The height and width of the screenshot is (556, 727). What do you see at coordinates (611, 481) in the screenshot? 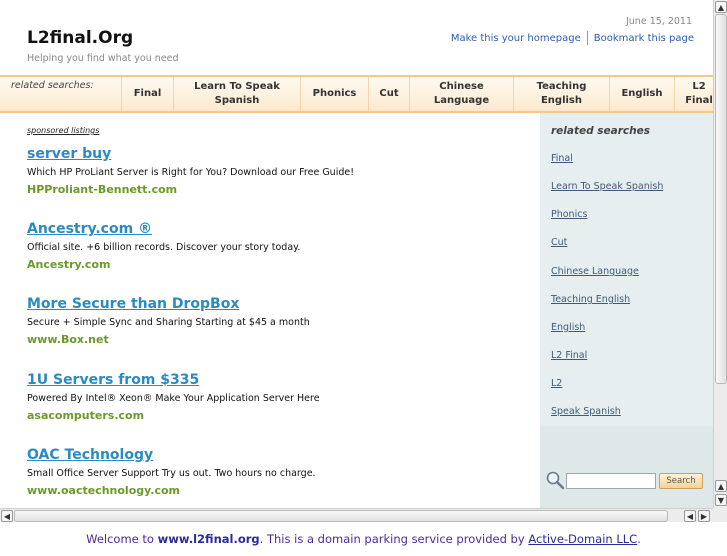
I see `search-input` at bounding box center [611, 481].